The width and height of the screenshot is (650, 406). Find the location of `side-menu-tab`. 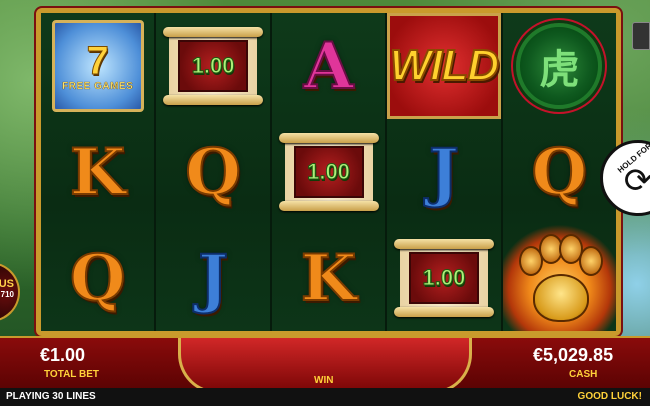

side-menu-tab is located at coordinates (641, 36).